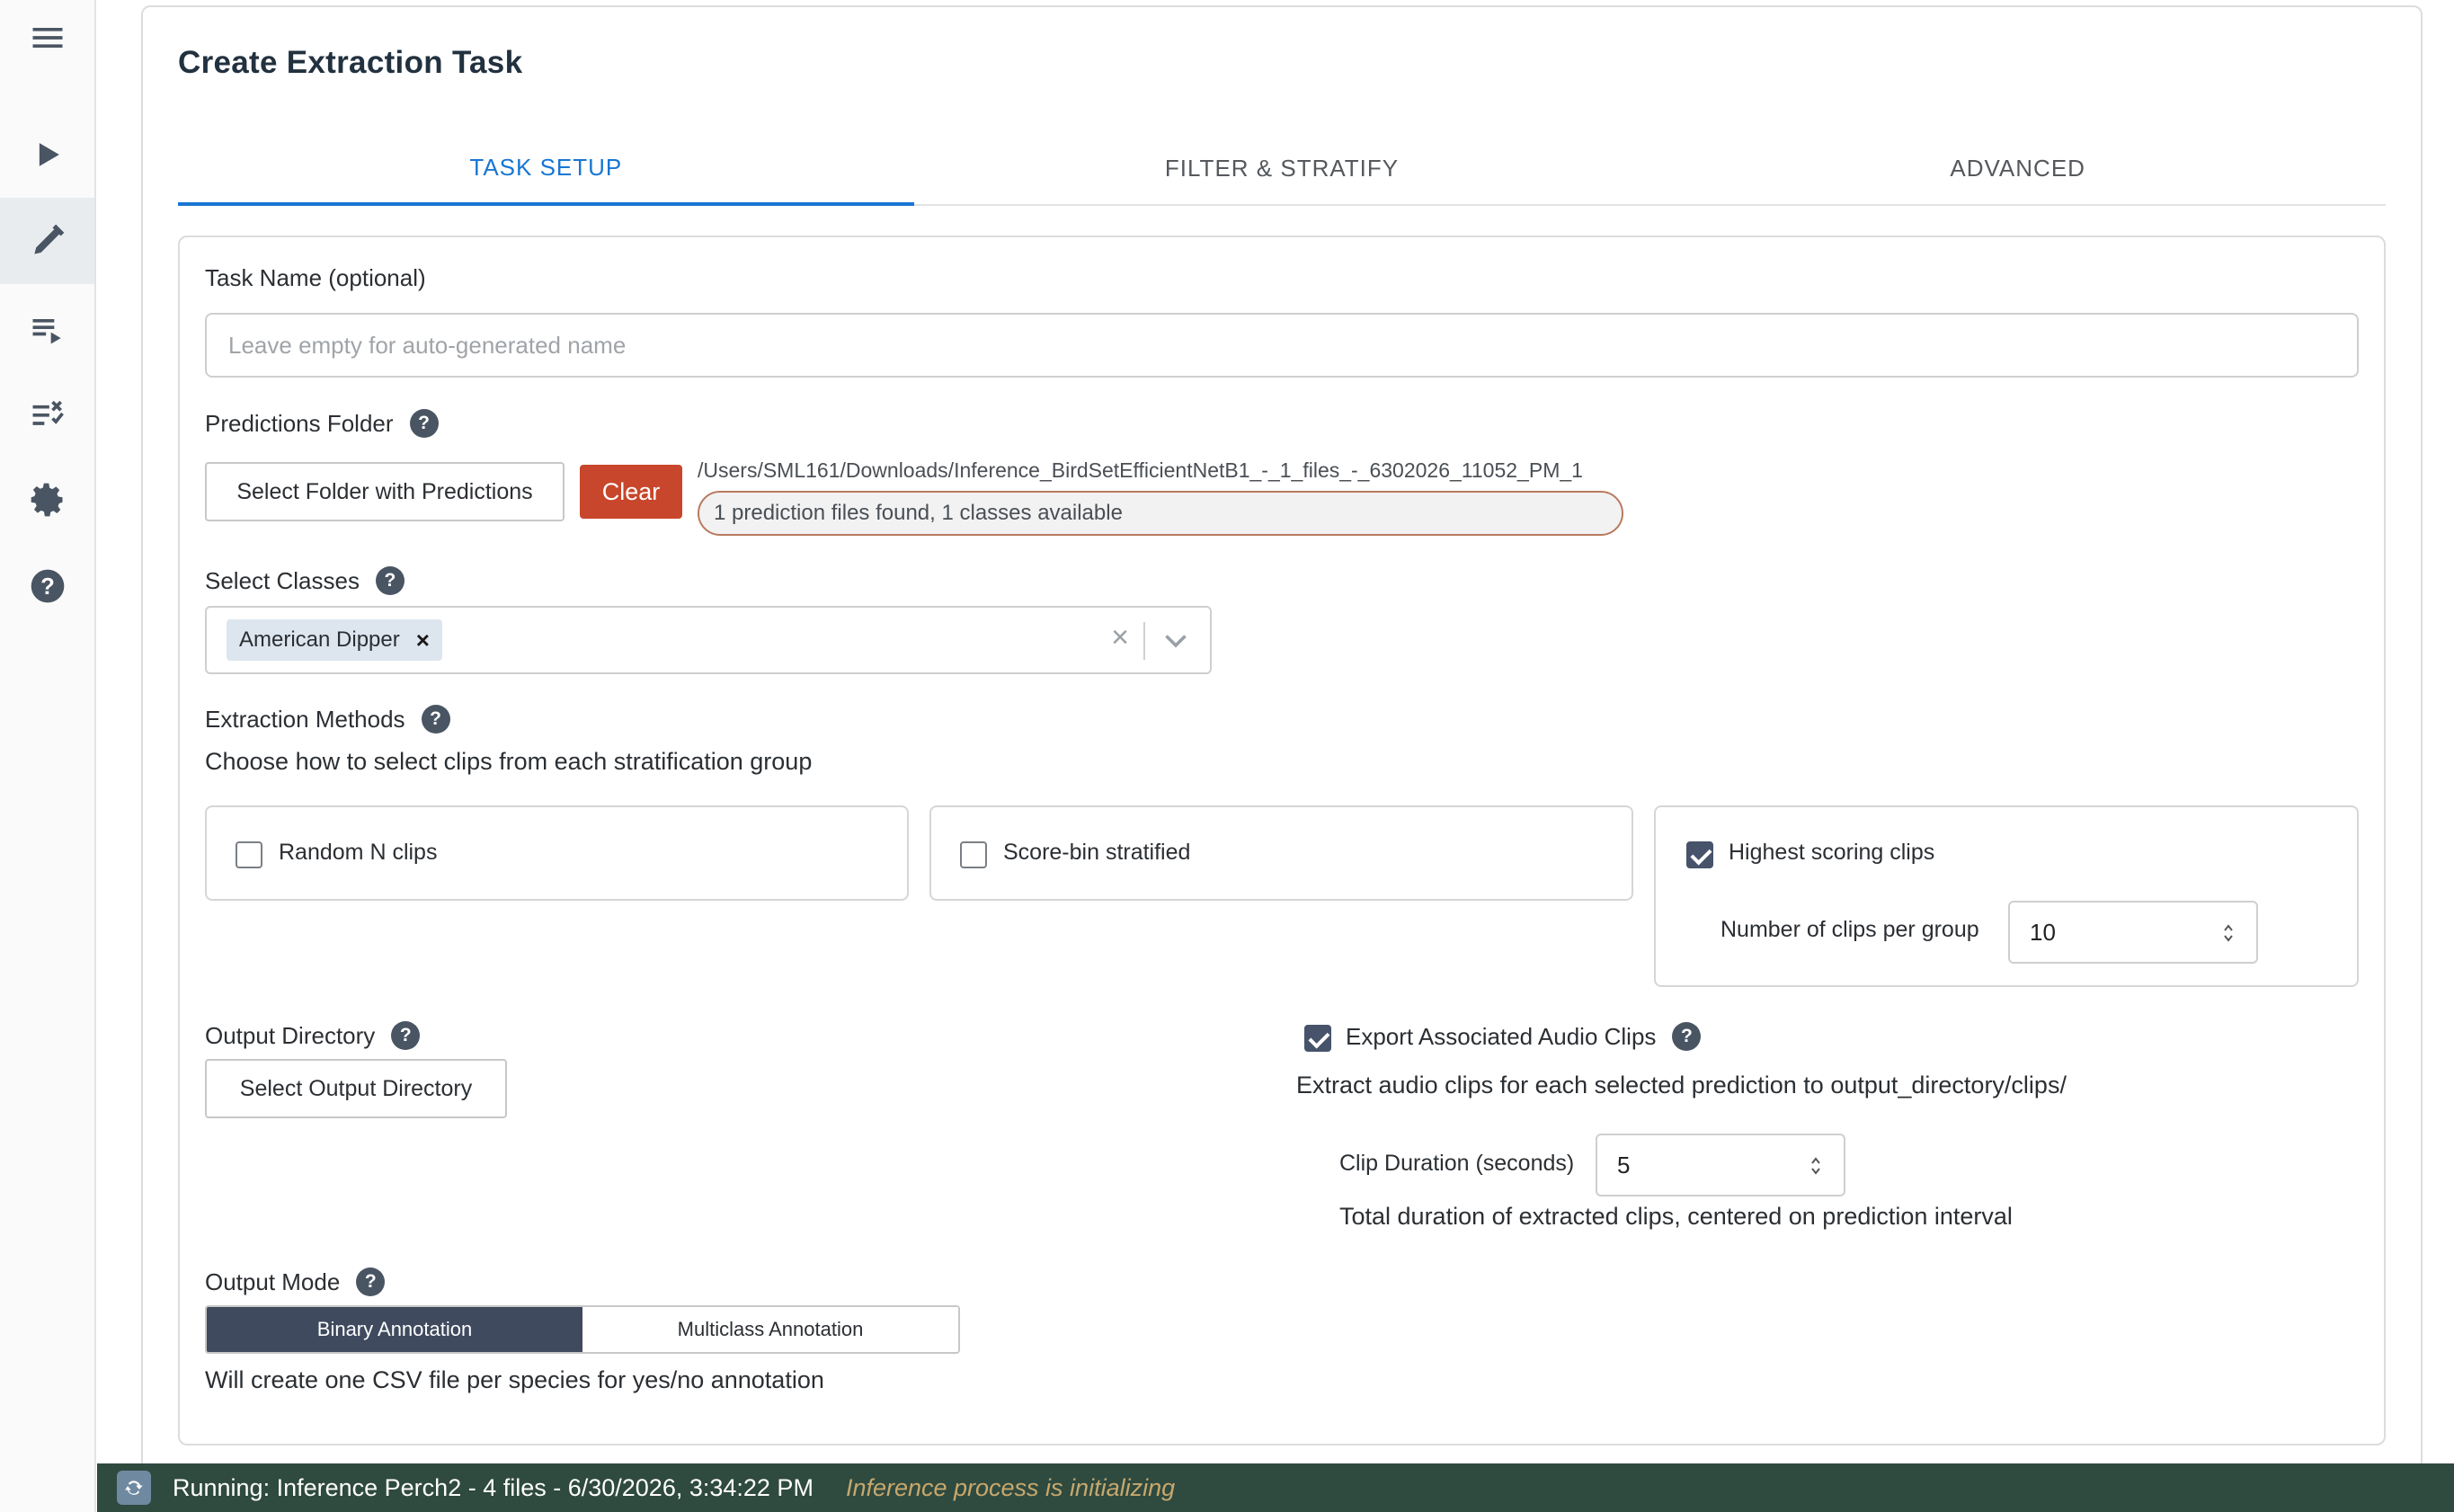 Image resolution: width=2454 pixels, height=1512 pixels. What do you see at coordinates (631, 492) in the screenshot?
I see `clear-button: Clear` at bounding box center [631, 492].